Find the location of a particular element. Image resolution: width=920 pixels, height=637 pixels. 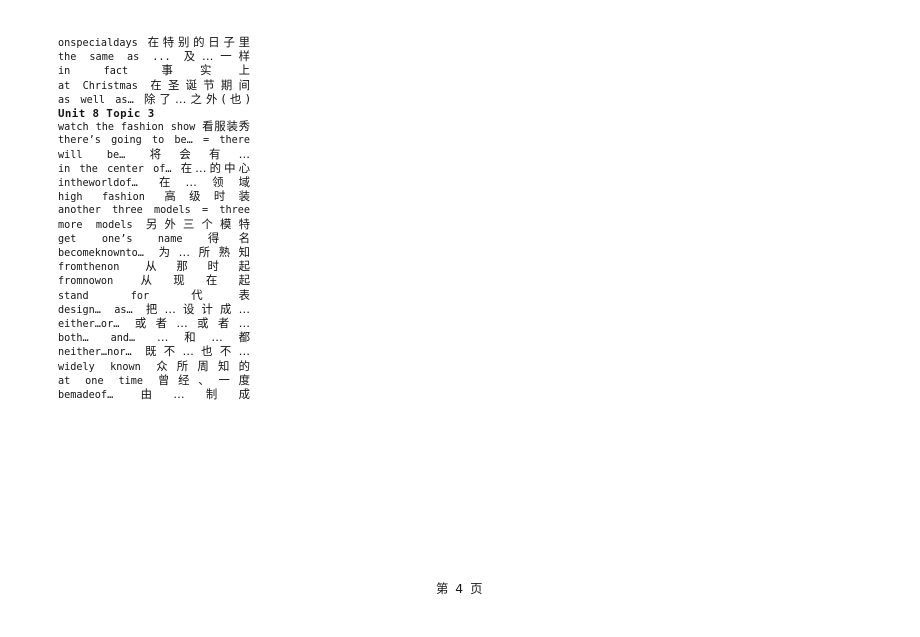

vocab-entry-chinese: 曾经、一度 is located at coordinates (204, 379).